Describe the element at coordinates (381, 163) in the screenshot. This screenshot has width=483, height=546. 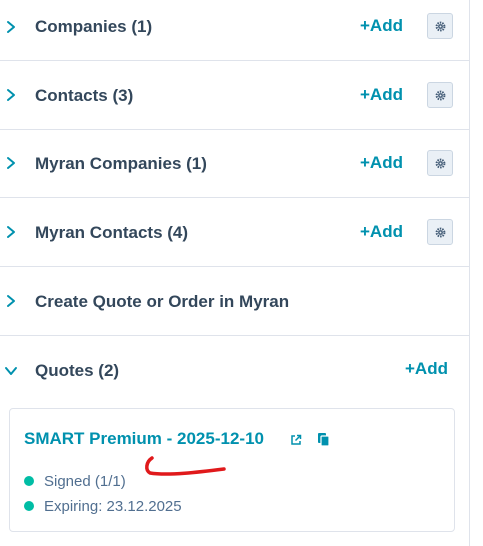
I see `add-myran-companies-button: +Add` at that location.